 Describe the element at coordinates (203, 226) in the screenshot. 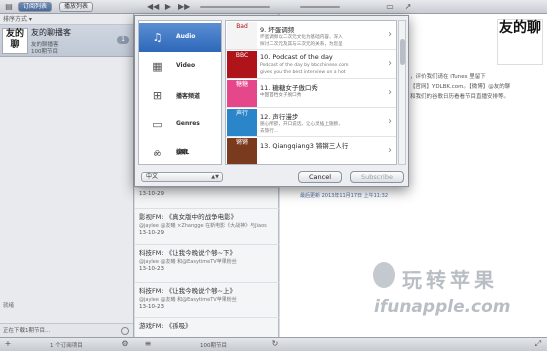

I see `episode-summary: @jaylee @友曦 ×Zhangge 在新电影《大战神》与Jiaos` at that location.